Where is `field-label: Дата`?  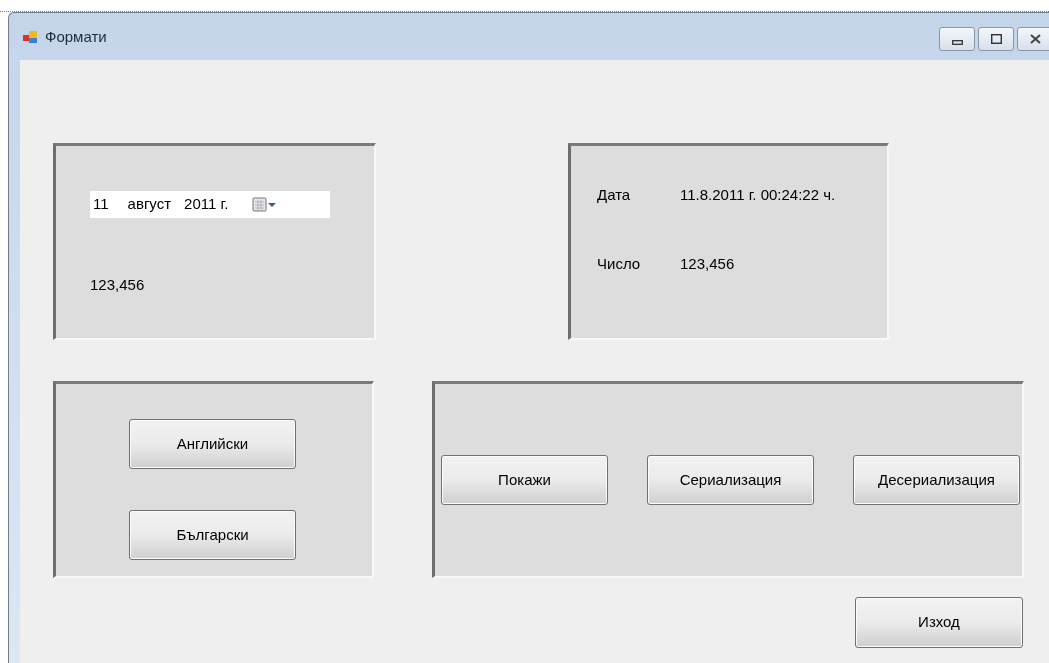
field-label: Дата is located at coordinates (614, 195).